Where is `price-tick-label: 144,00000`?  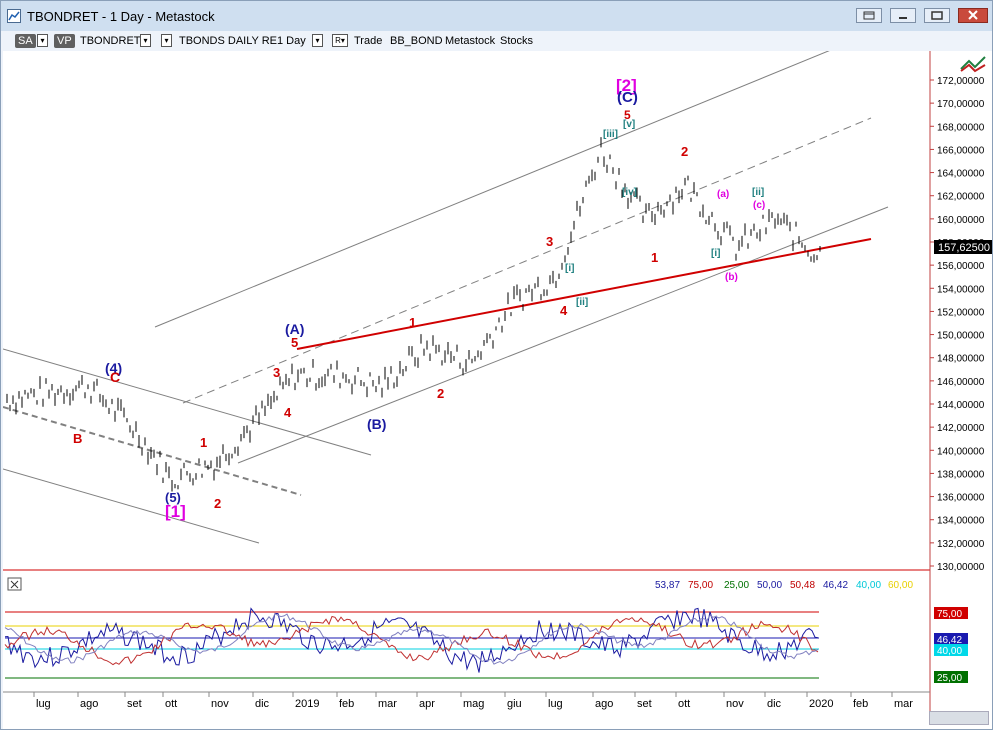 price-tick-label: 144,00000 is located at coordinates (961, 405).